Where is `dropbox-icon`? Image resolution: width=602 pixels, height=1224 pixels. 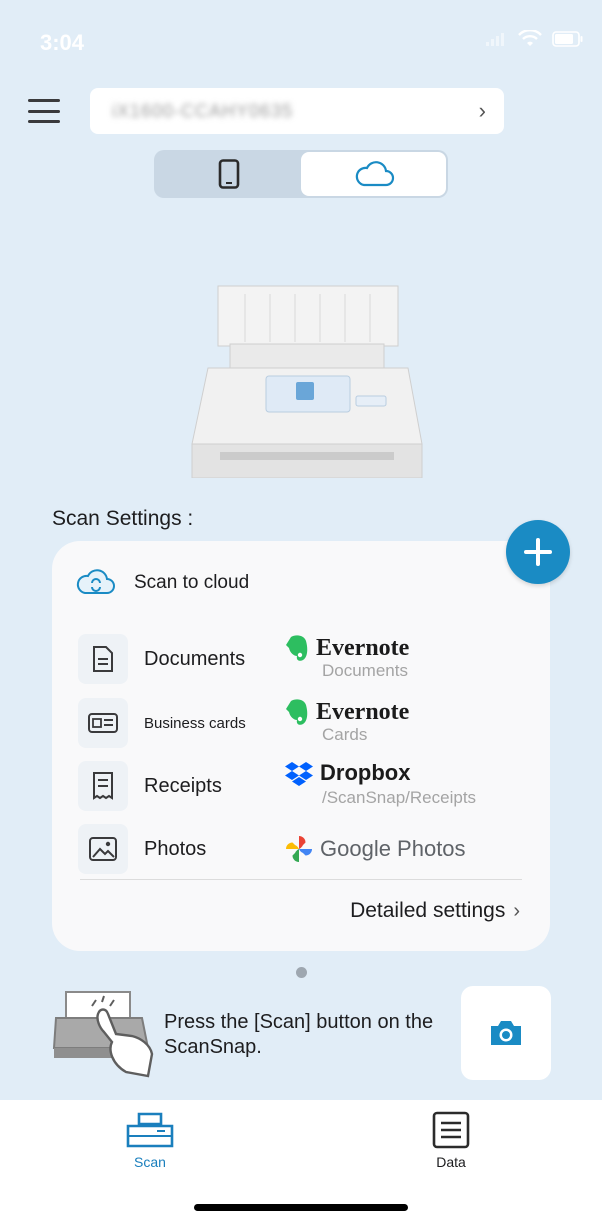
dropbox-icon is located at coordinates (299, 774).